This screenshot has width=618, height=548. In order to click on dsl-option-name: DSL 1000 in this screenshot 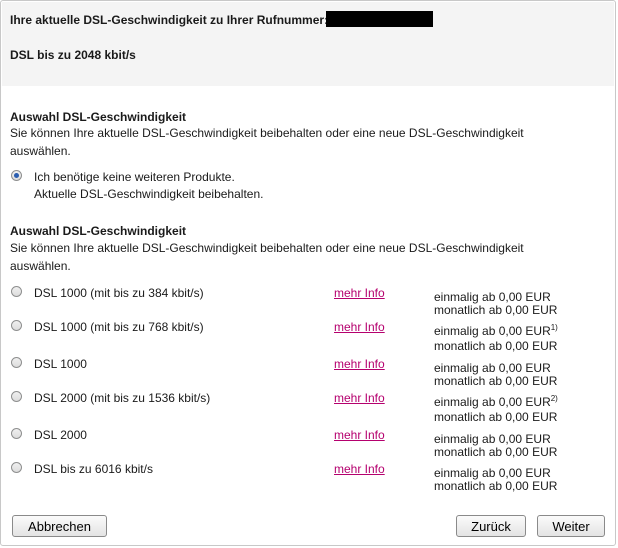, I will do `click(60, 364)`.